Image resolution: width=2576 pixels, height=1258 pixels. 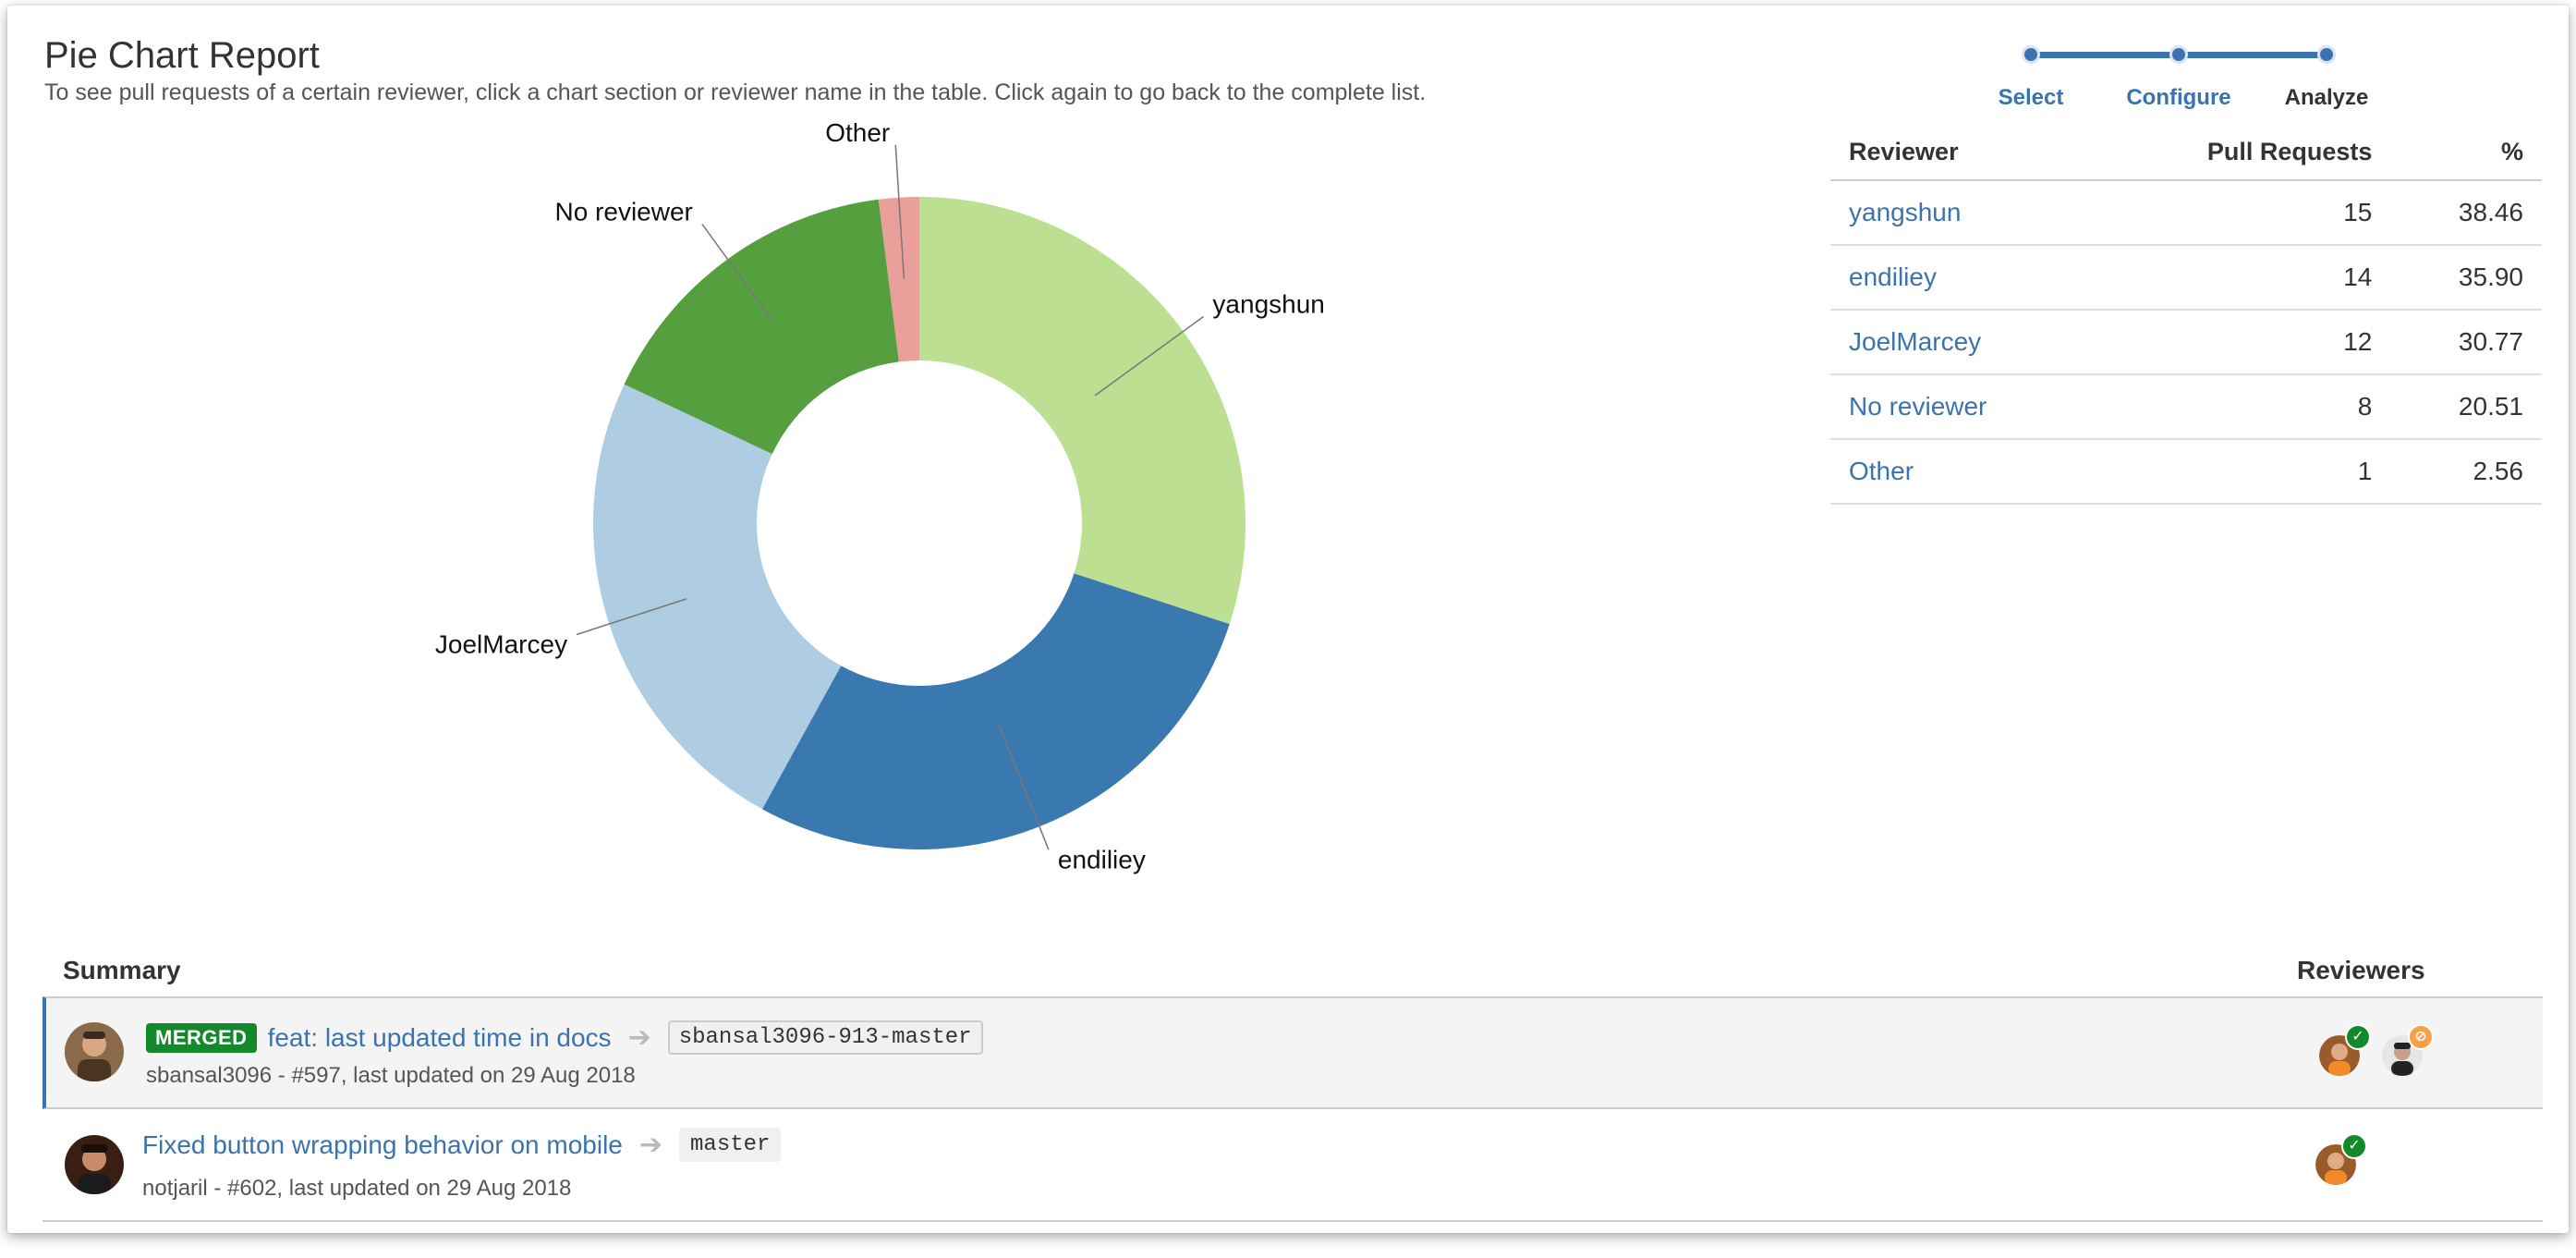 What do you see at coordinates (201, 1037) in the screenshot?
I see `merged-status-badge: MERGED` at bounding box center [201, 1037].